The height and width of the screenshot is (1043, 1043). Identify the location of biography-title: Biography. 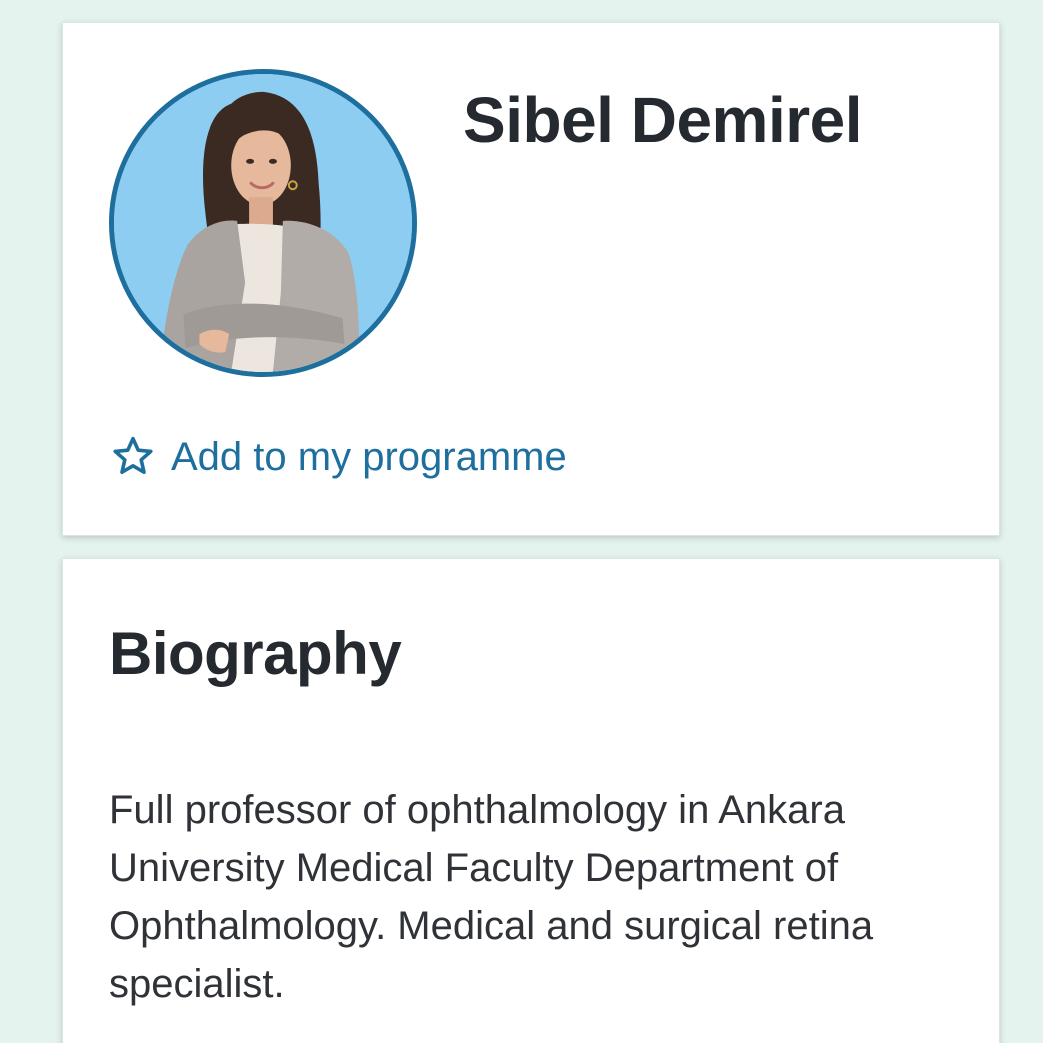
(255, 653).